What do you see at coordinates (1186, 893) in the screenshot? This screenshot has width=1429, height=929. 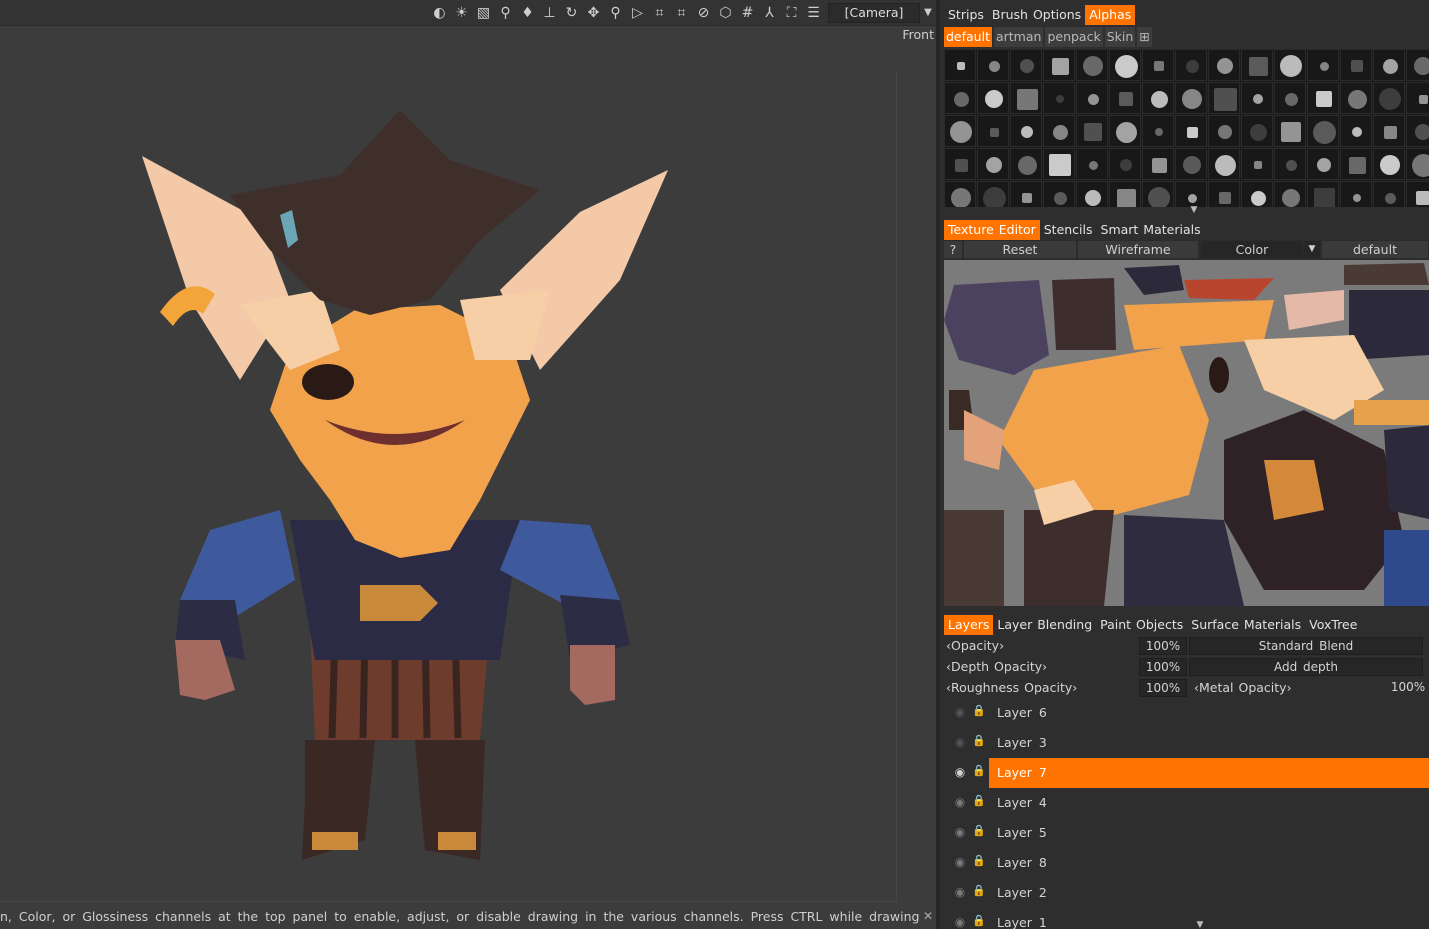 I see `layer-row: ◉ 🔒 Layer 2` at bounding box center [1186, 893].